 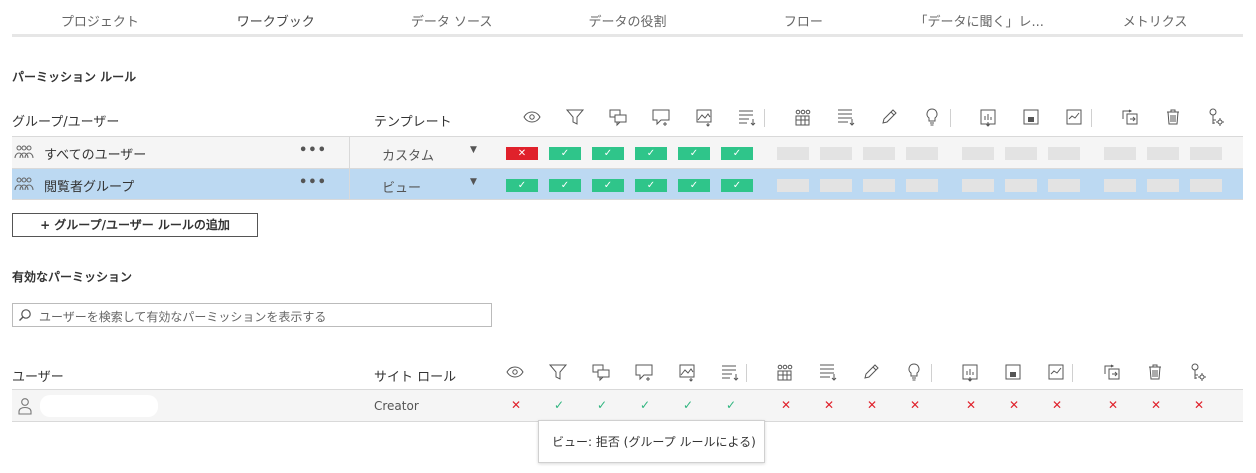 I want to click on delete-icon, so click(x=1155, y=372).